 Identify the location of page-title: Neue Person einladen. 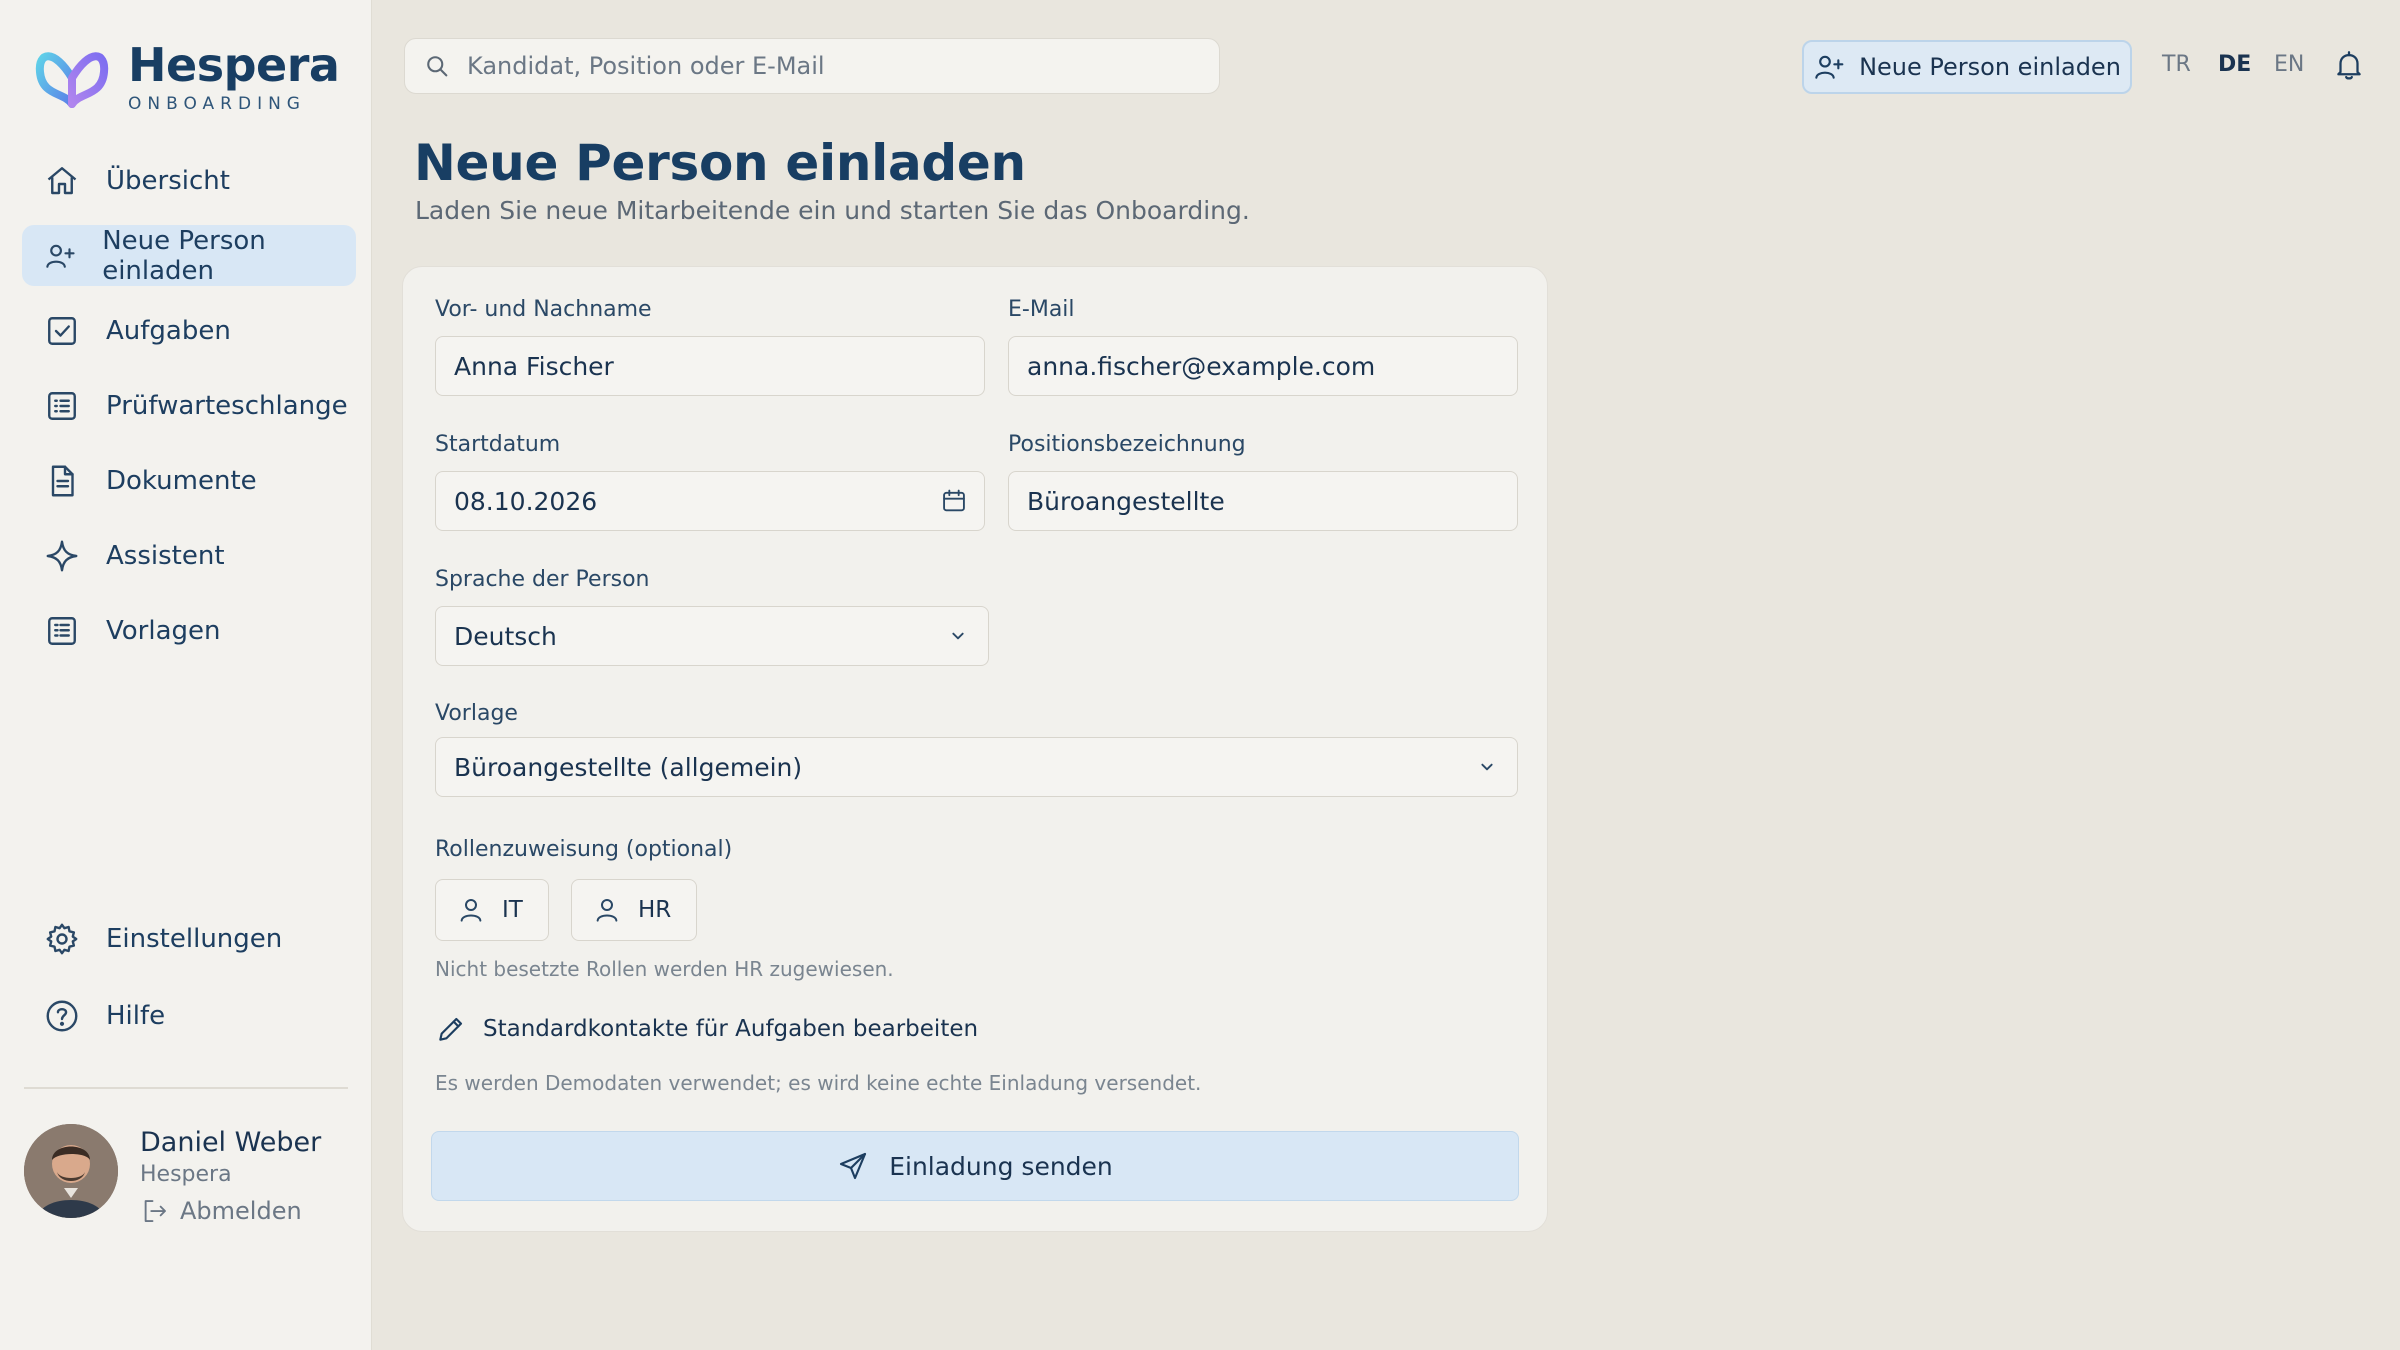
(720, 163).